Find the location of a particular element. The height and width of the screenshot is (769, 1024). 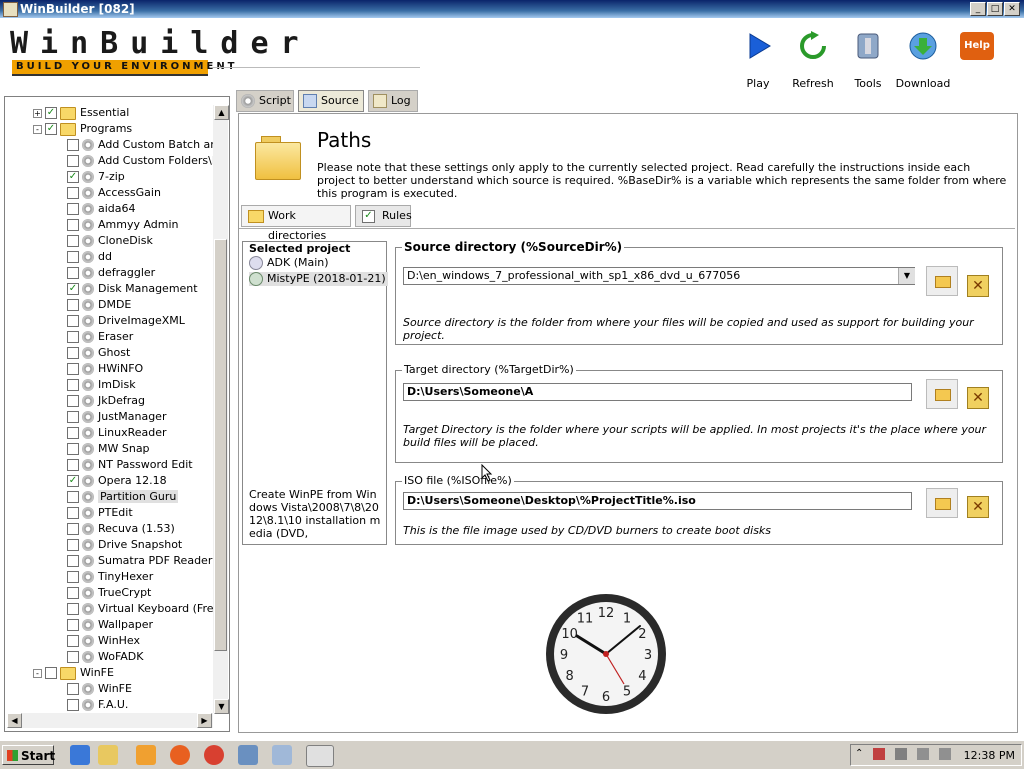

clear-target-button: ✕ is located at coordinates (978, 398).